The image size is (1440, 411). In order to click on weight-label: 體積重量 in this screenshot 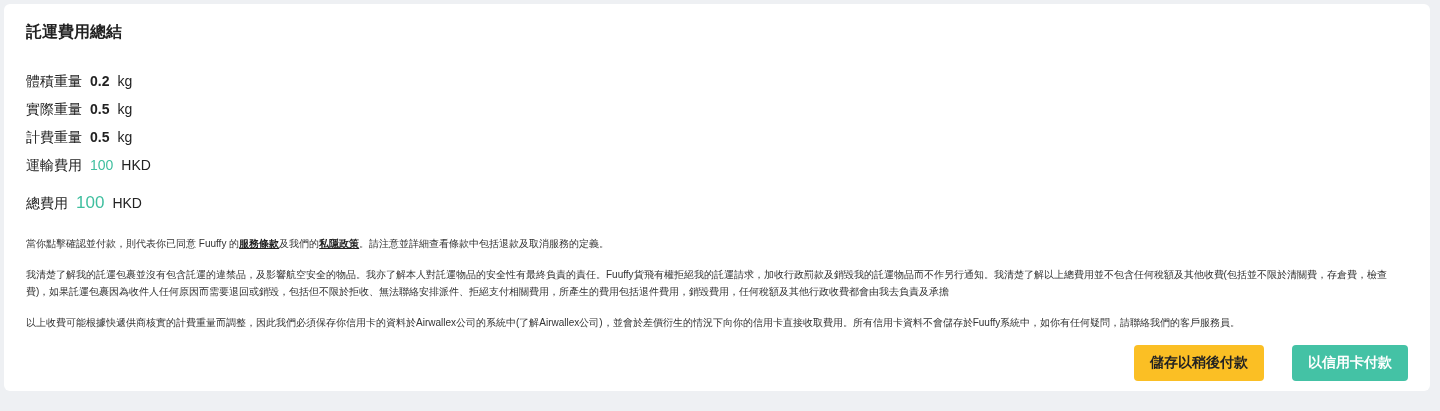, I will do `click(54, 82)`.